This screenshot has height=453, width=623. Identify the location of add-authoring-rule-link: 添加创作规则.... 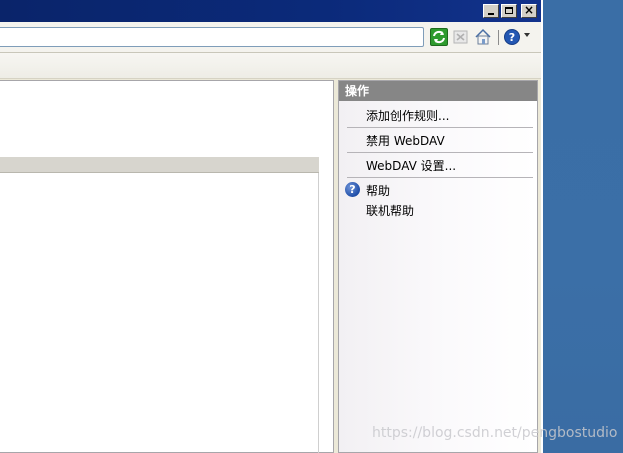
(407, 115).